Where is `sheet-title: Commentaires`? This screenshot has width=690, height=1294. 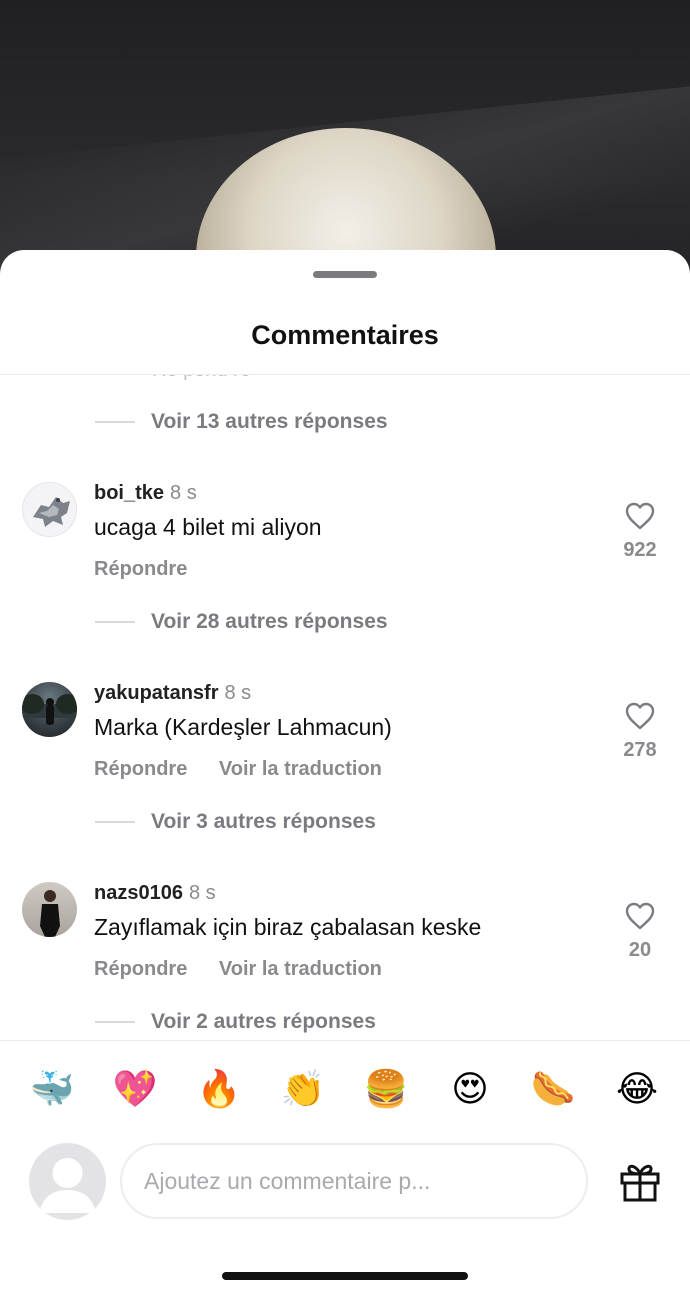
sheet-title: Commentaires is located at coordinates (345, 335).